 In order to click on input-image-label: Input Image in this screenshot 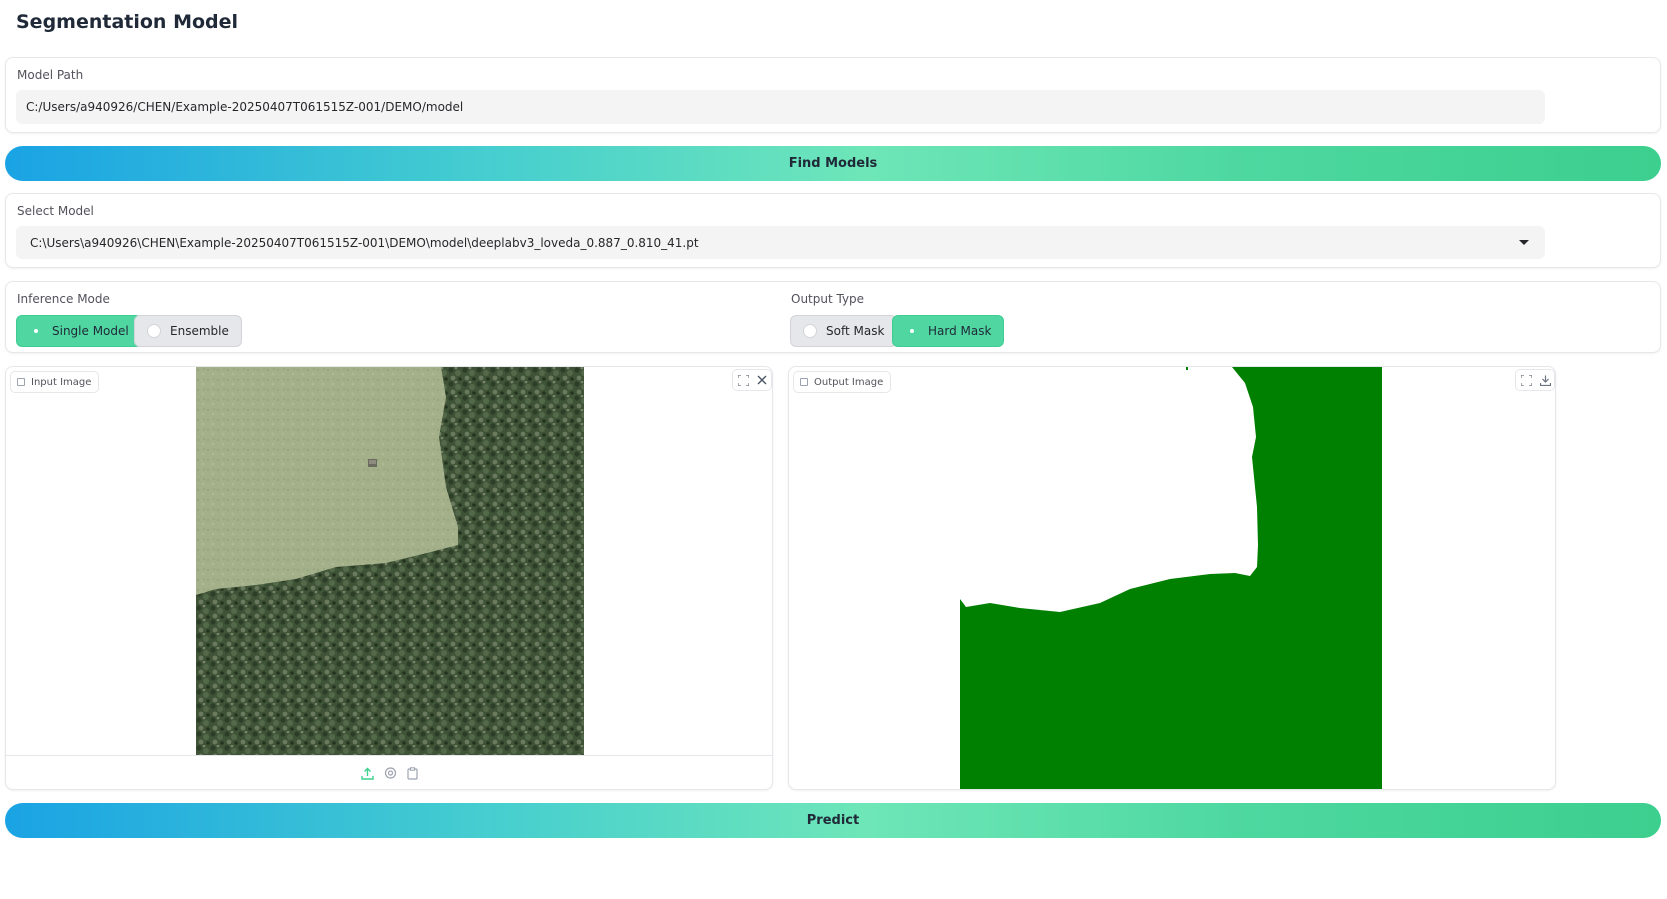, I will do `click(55, 382)`.